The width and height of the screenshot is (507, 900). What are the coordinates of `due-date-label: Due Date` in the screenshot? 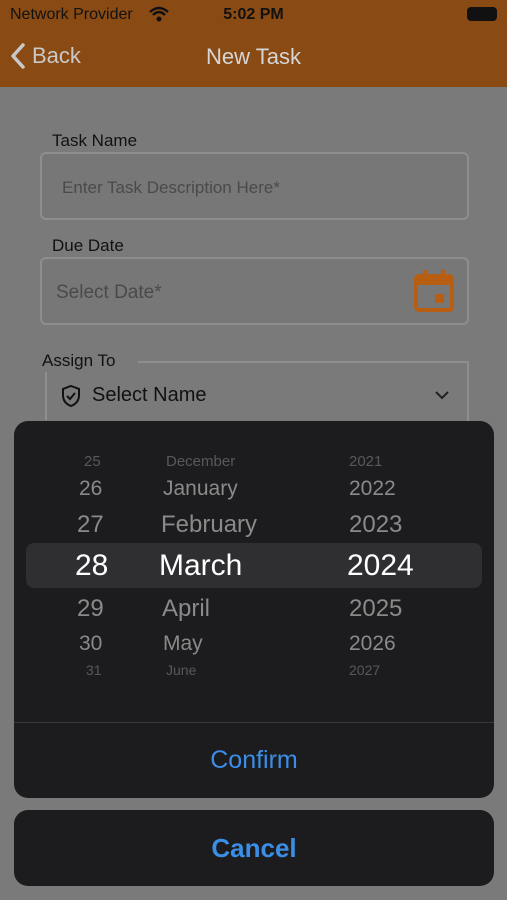 It's located at (88, 245).